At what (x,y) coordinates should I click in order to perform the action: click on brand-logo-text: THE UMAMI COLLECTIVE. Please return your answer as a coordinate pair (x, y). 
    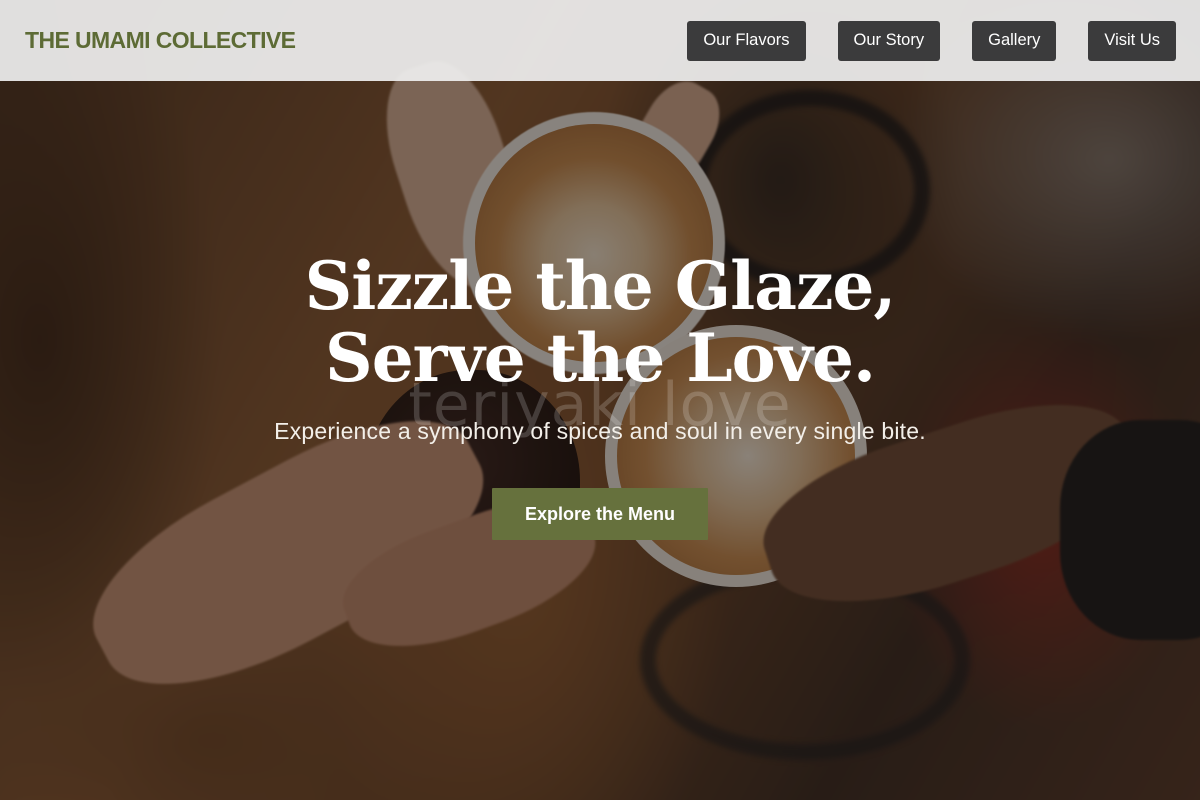
    Looking at the image, I should click on (160, 40).